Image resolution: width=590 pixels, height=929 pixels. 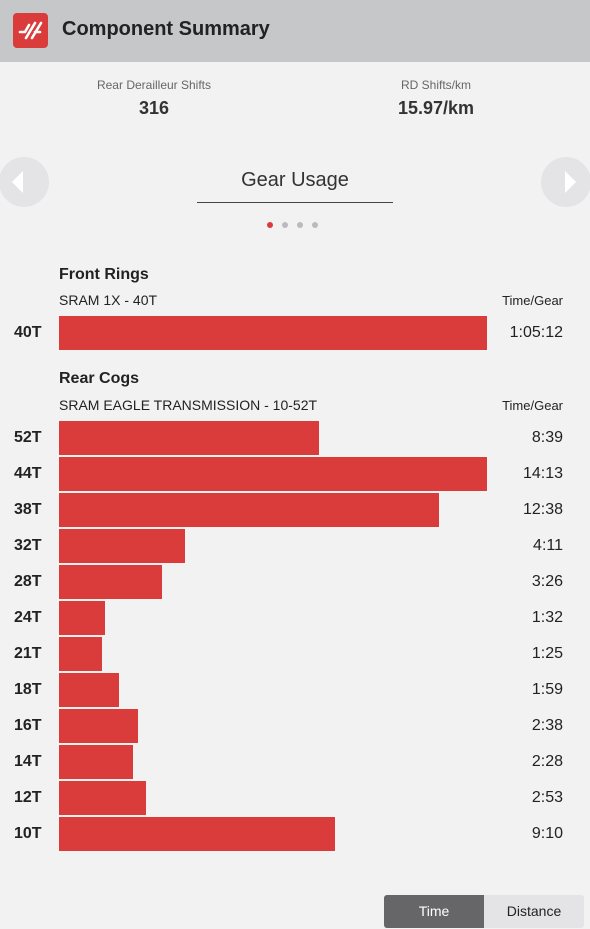 I want to click on stat-rd-shifts-per-km: RD Shifts/km 15.97/km, so click(x=436, y=98).